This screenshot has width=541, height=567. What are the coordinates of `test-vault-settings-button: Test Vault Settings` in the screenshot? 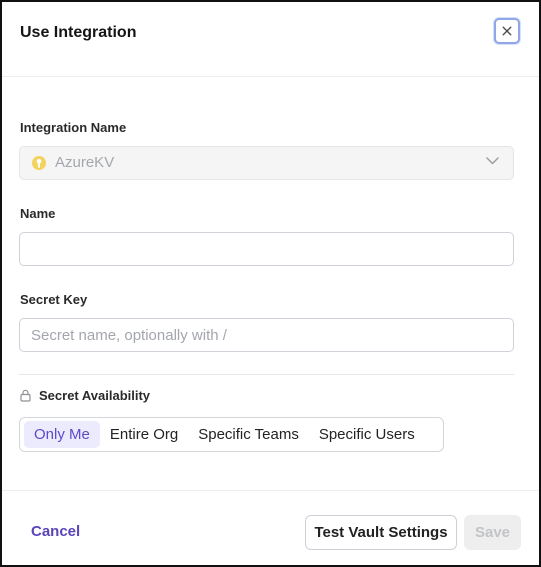 It's located at (381, 532).